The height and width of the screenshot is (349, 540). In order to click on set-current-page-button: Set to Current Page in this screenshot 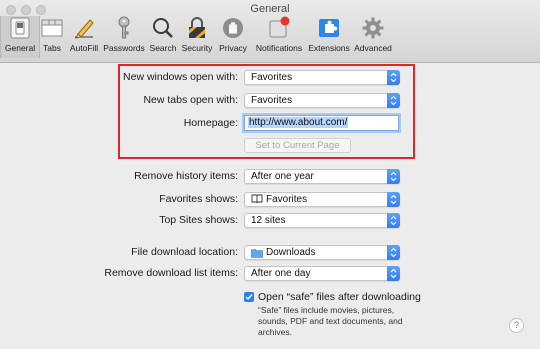, I will do `click(297, 145)`.